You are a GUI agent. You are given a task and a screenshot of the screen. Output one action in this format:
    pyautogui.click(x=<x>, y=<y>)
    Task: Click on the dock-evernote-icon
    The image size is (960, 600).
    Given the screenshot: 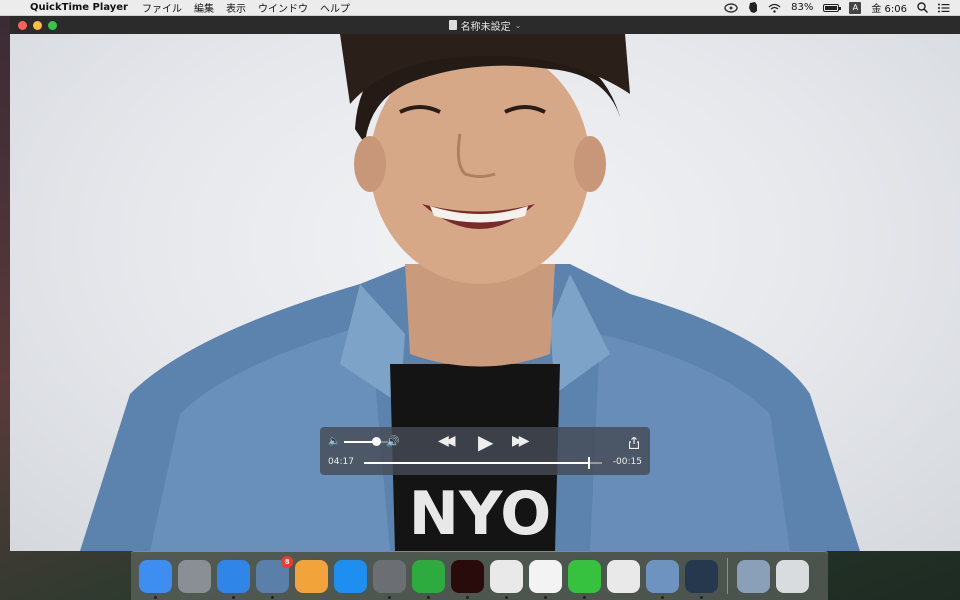 What is the action you would take?
    pyautogui.click(x=428, y=579)
    